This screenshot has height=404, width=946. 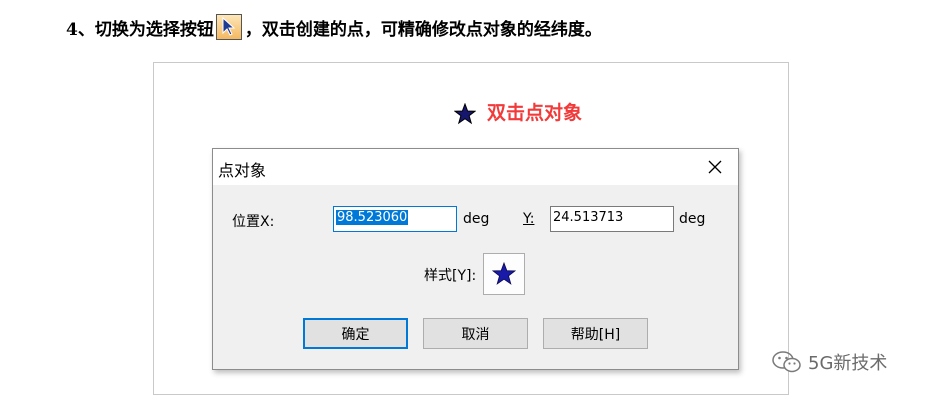 What do you see at coordinates (475, 333) in the screenshot?
I see `cancel-button: 取消` at bounding box center [475, 333].